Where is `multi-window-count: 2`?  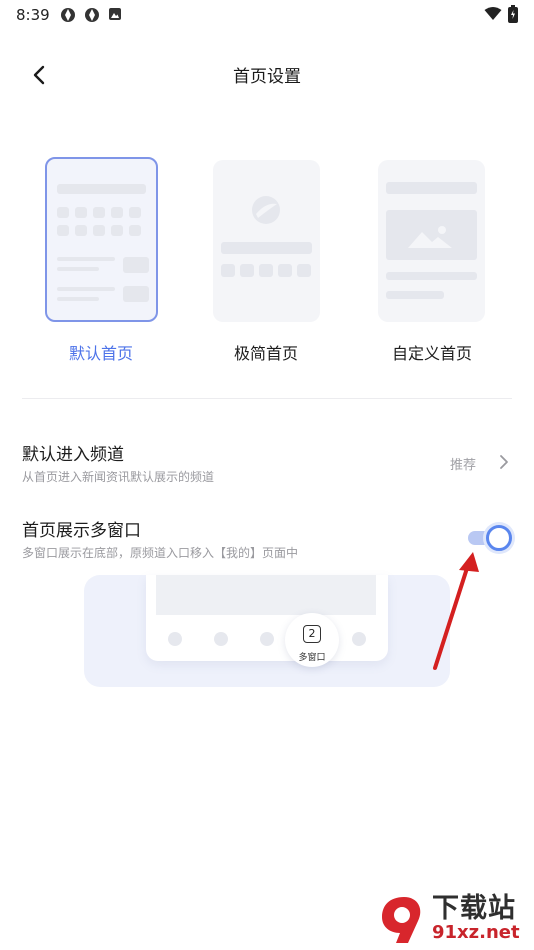
multi-window-count: 2 is located at coordinates (312, 634).